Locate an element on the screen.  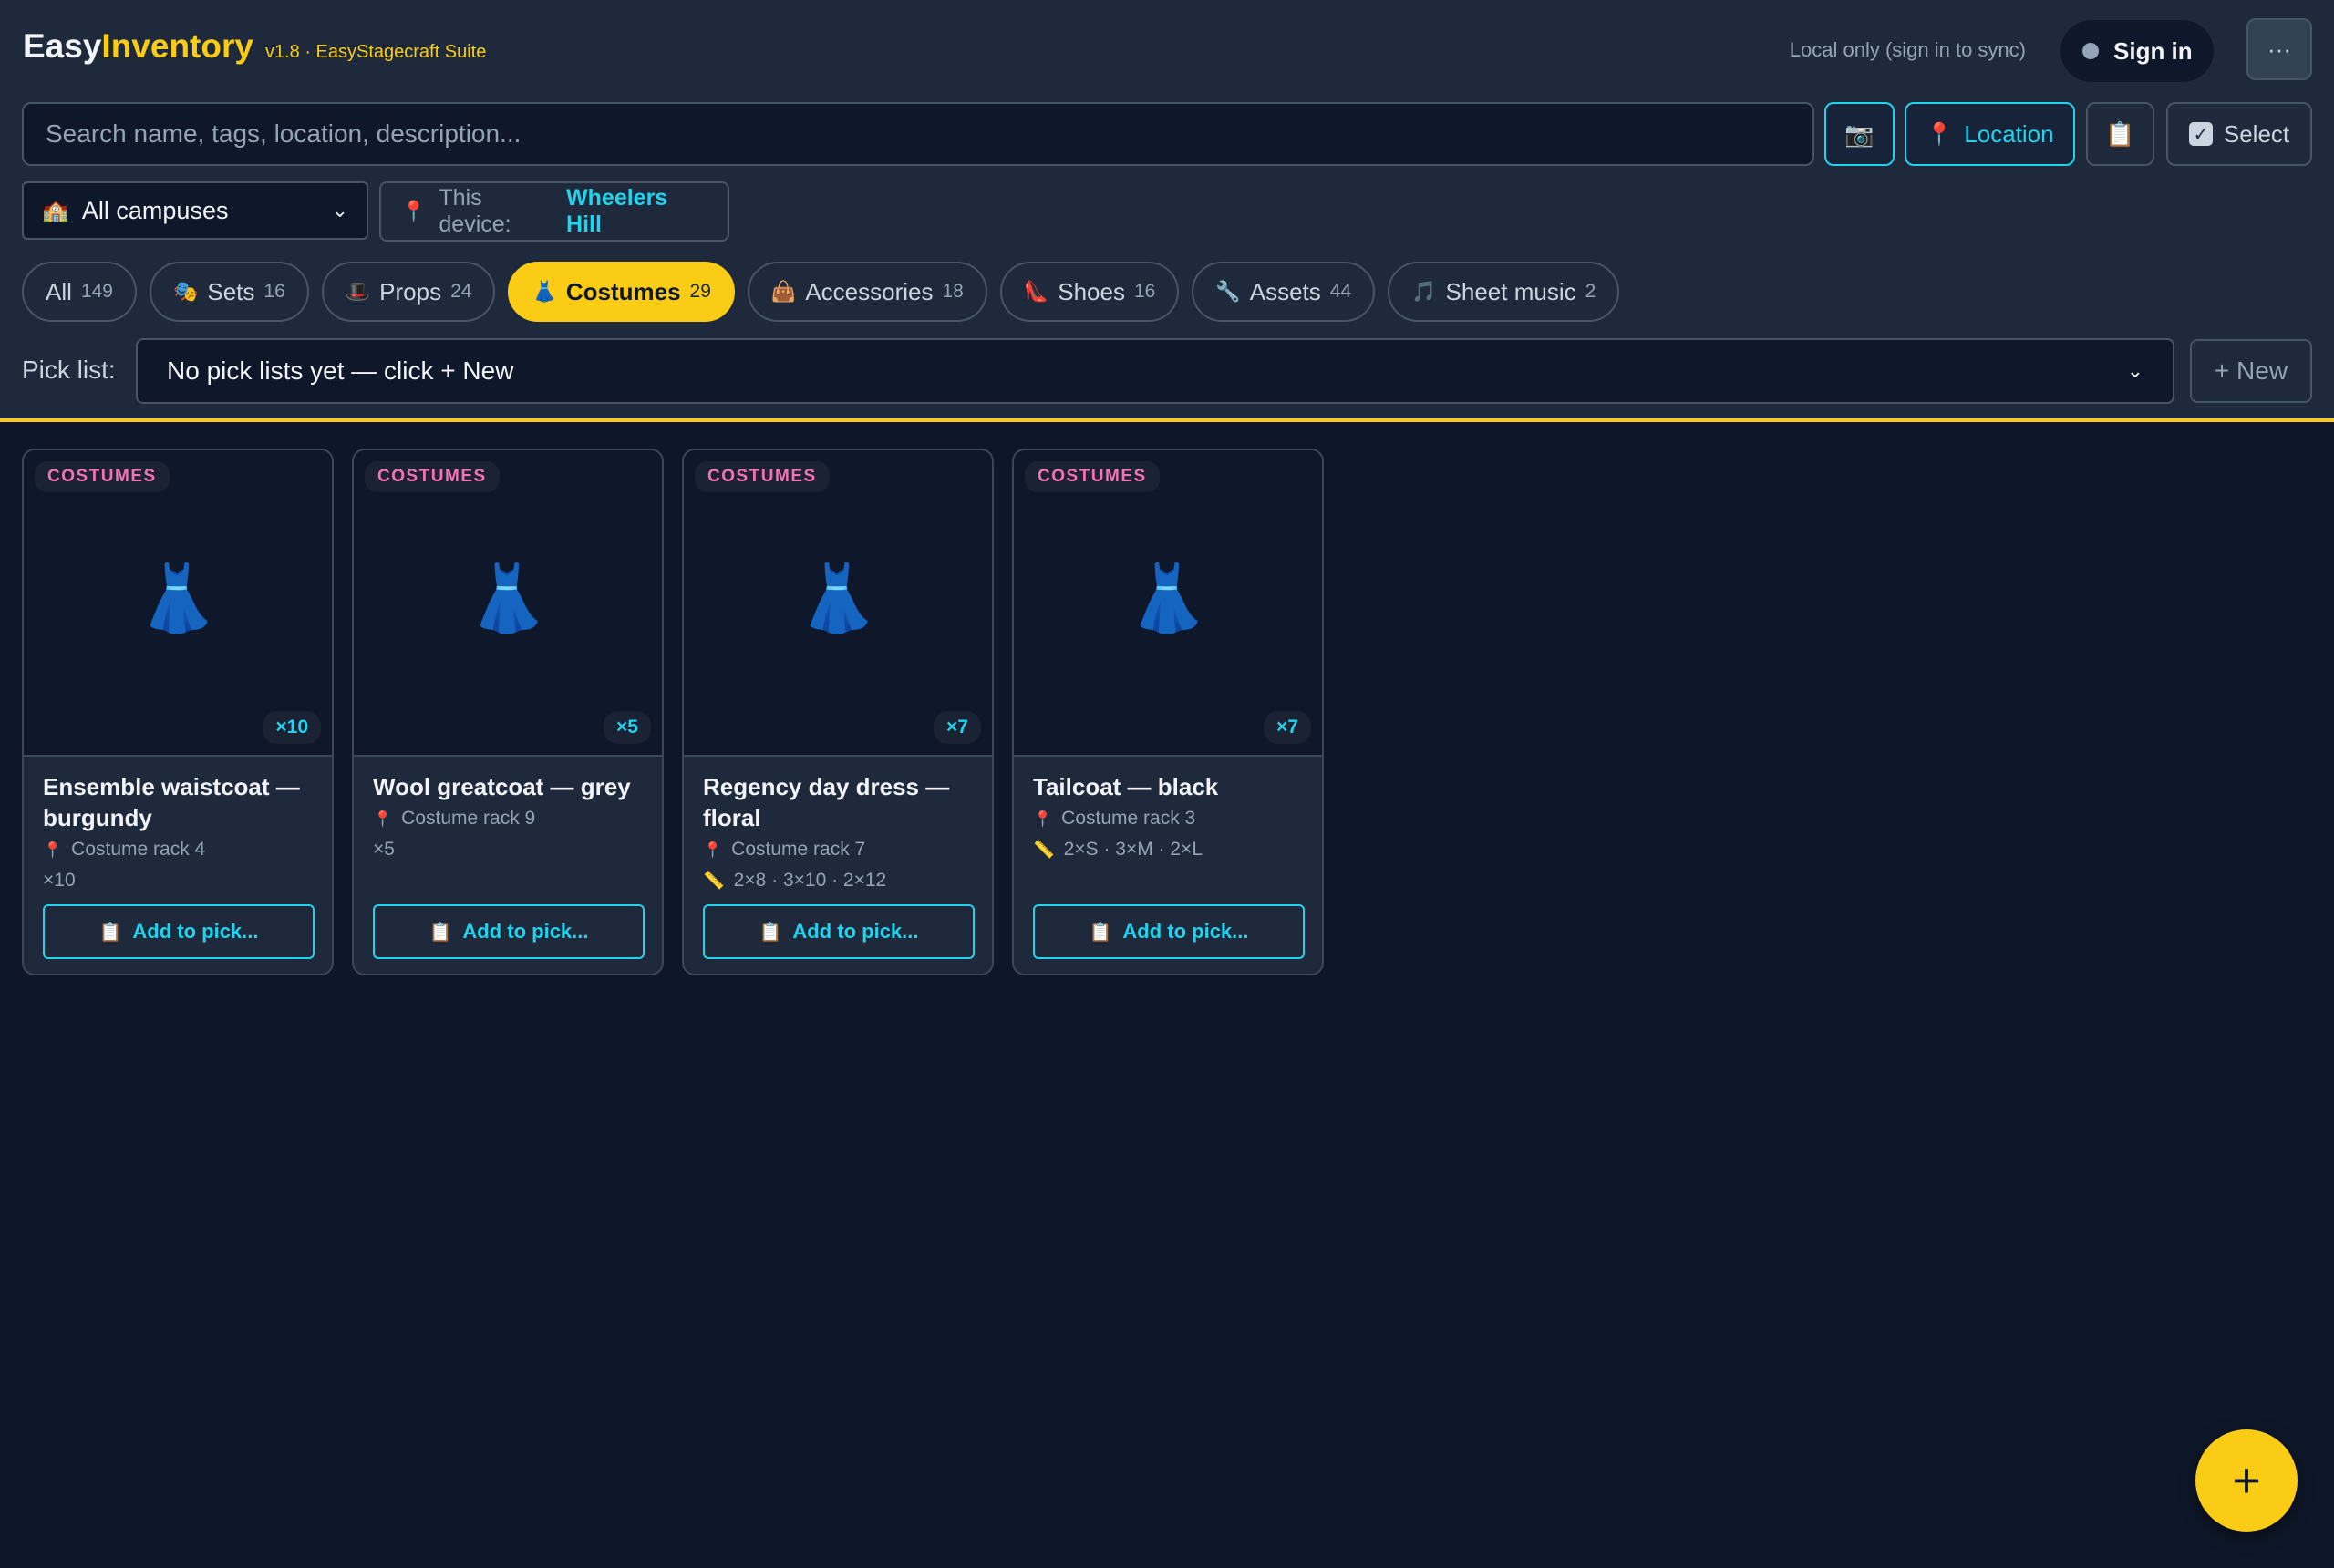
sync-status: Local only (sign in to sync) is located at coordinates (1907, 49).